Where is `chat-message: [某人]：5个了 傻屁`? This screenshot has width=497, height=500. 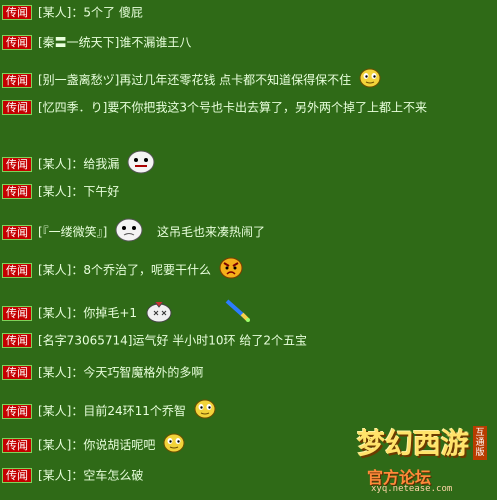 chat-message: [某人]：5个了 傻屁 is located at coordinates (90, 12).